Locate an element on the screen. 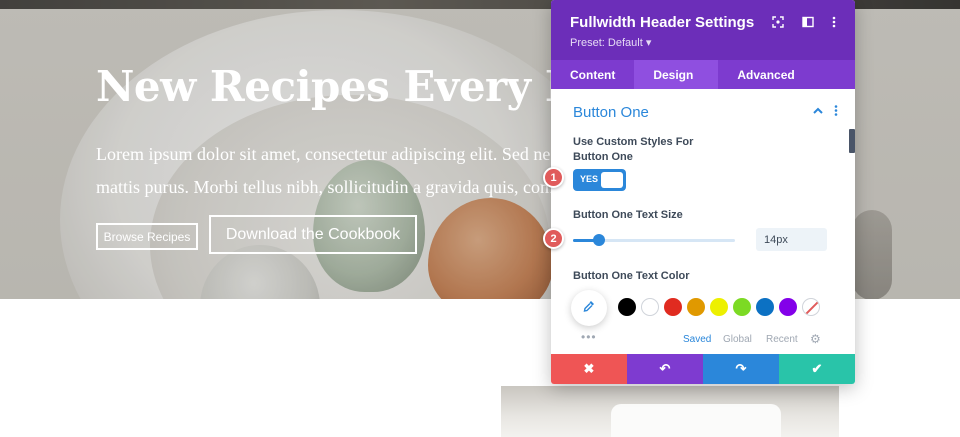 The height and width of the screenshot is (437, 960). swatch-yellow is located at coordinates (719, 307).